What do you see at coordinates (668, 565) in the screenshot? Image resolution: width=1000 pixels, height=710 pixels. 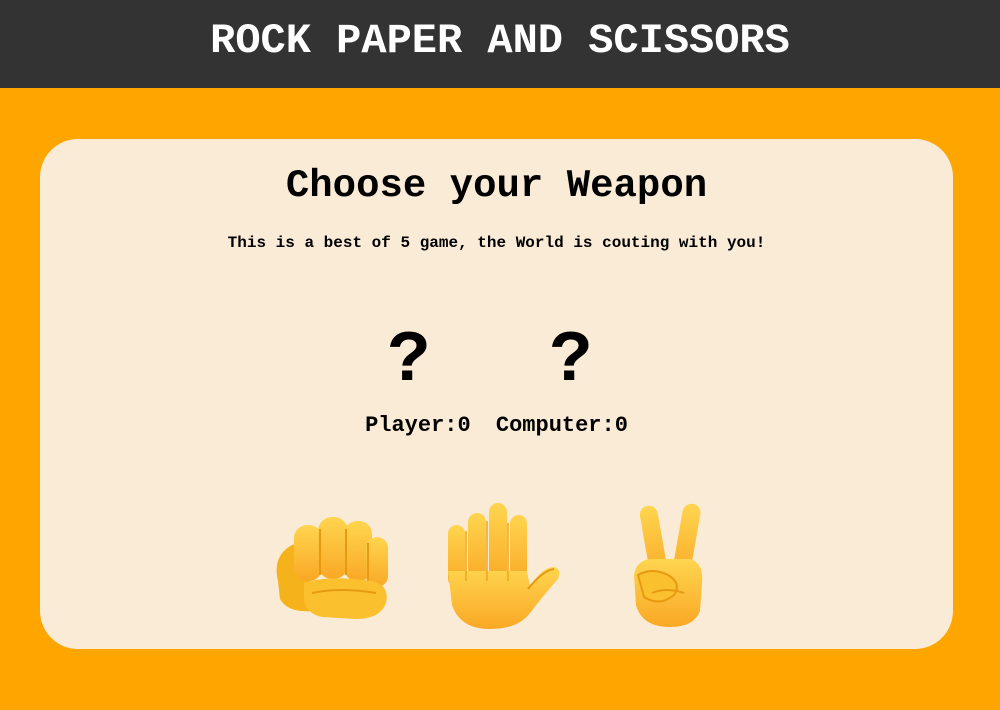 I see `victory-hand-icon` at bounding box center [668, 565].